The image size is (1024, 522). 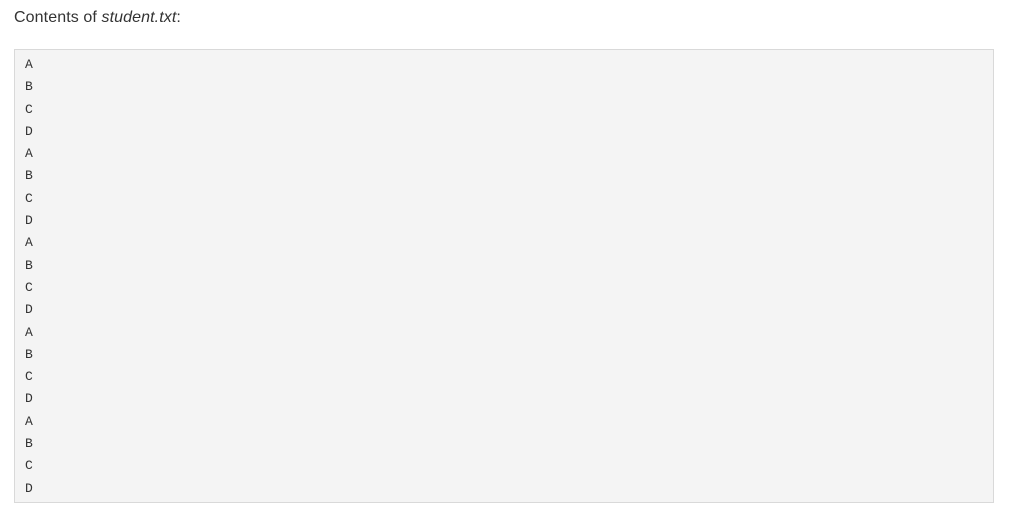 I want to click on file-contents-heading: Contents of student.txt:, so click(x=97, y=18).